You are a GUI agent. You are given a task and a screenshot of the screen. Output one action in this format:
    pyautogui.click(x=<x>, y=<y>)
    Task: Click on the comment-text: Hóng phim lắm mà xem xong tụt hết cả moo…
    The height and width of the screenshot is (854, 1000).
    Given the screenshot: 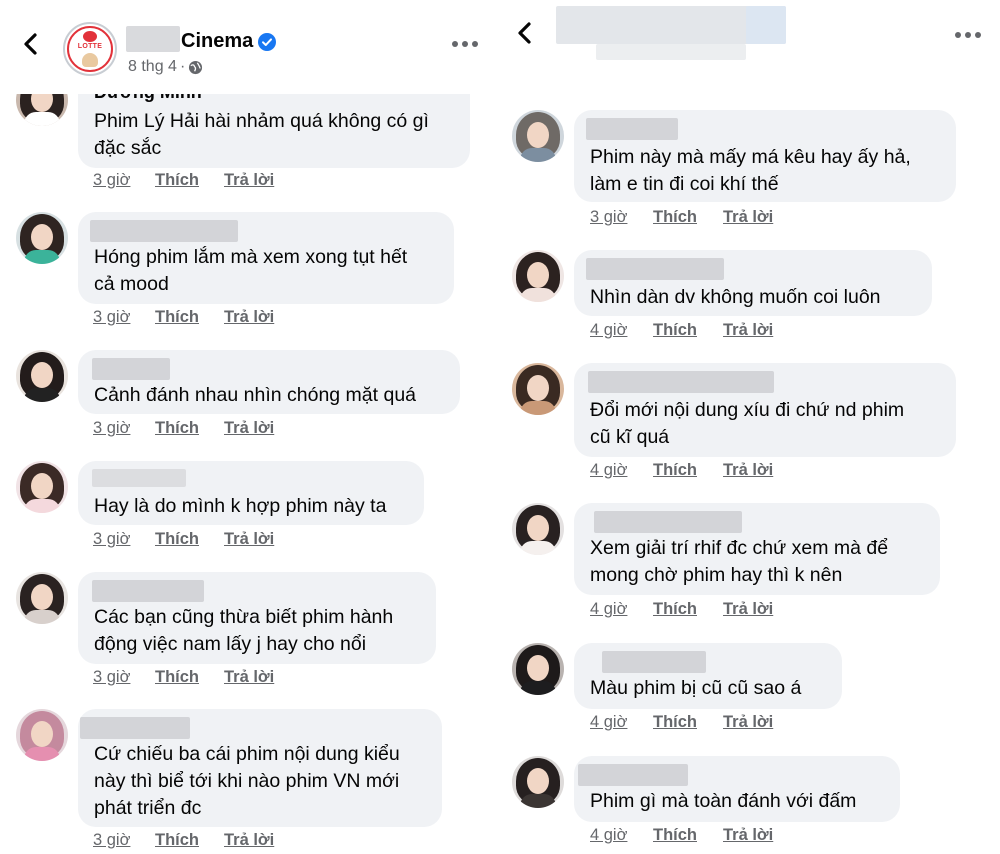 What is the action you would take?
    pyautogui.click(x=251, y=270)
    